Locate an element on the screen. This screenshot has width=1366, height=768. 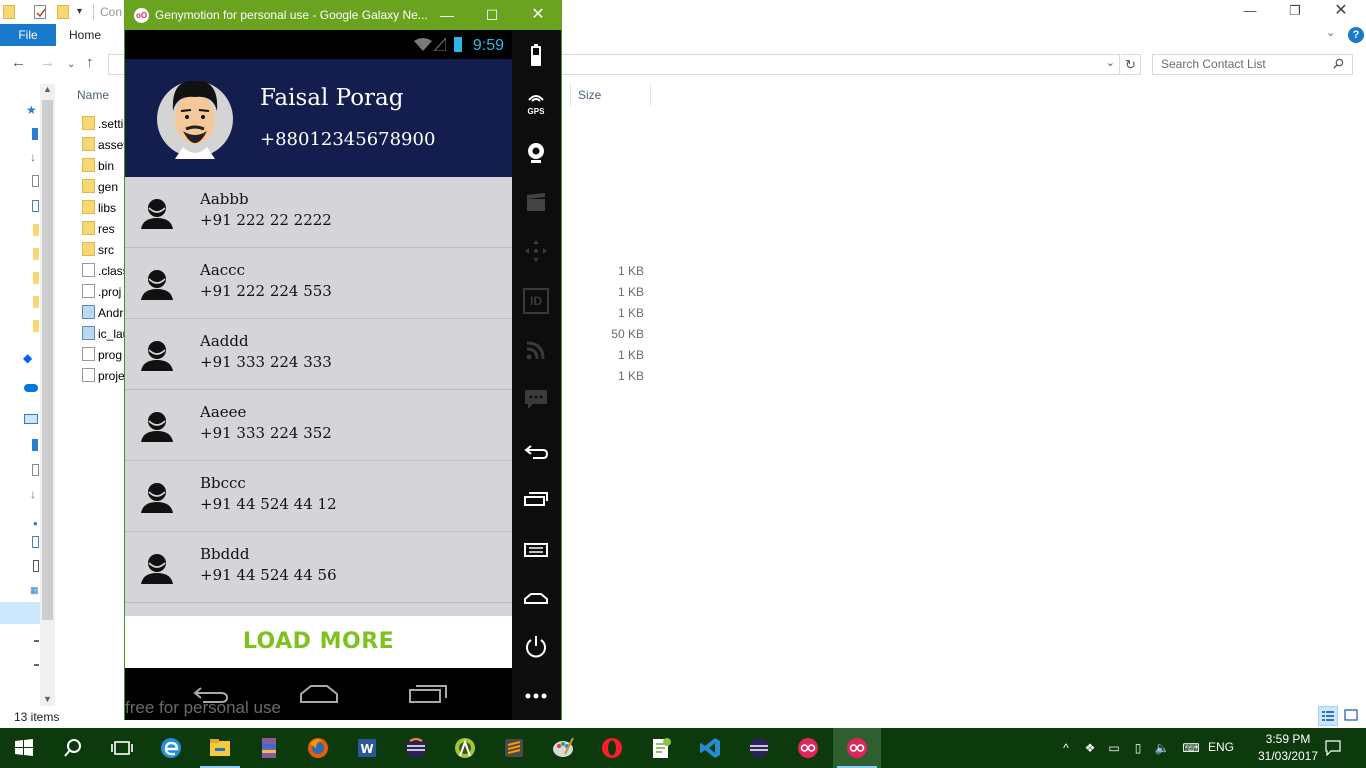
scrollbar-thumb is located at coordinates (47, 360).